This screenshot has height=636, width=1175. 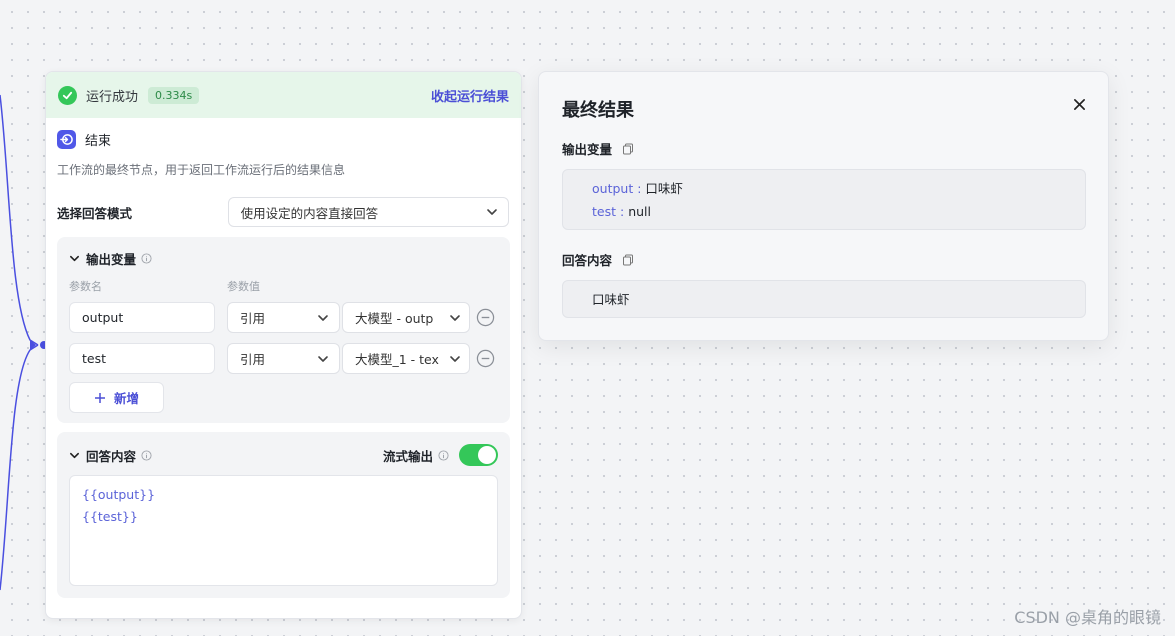 What do you see at coordinates (283, 286) in the screenshot?
I see `param-column-headers: 参数名 参数值` at bounding box center [283, 286].